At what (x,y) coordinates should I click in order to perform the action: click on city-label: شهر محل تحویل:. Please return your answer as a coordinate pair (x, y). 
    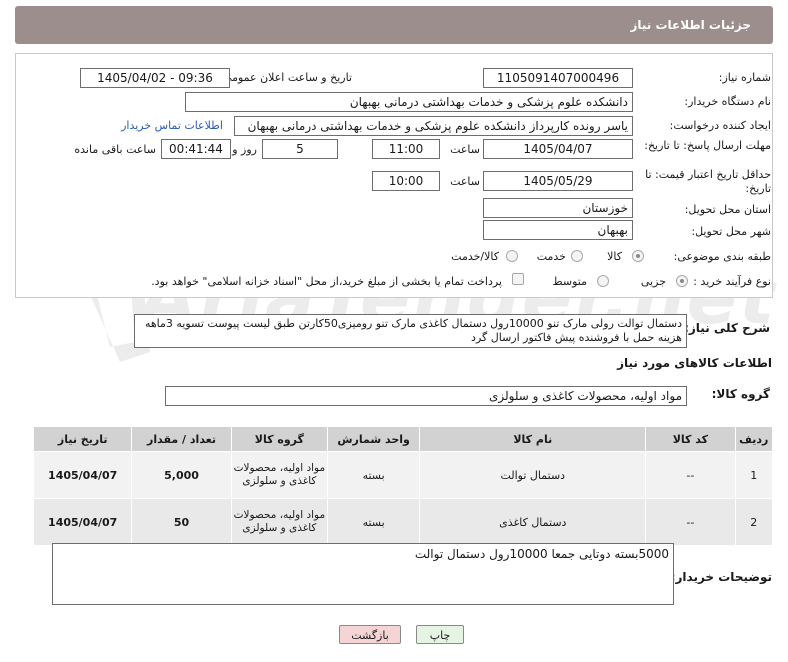
    Looking at the image, I should click on (731, 231).